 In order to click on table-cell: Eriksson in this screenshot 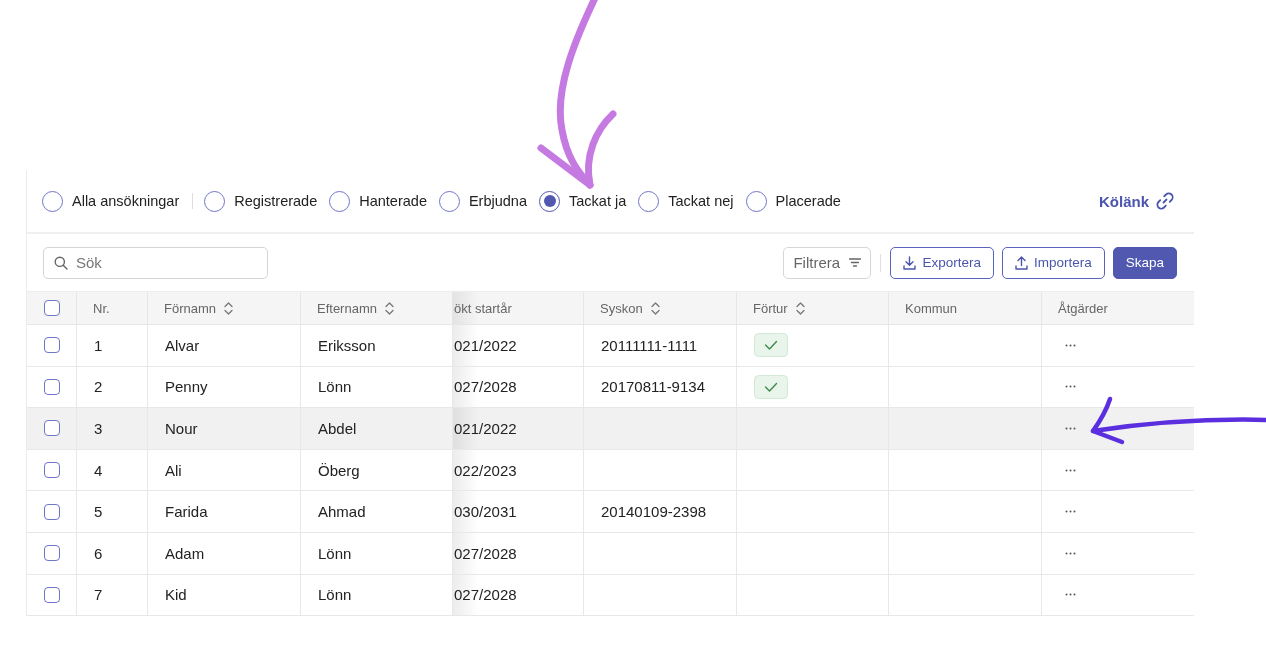, I will do `click(347, 345)`.